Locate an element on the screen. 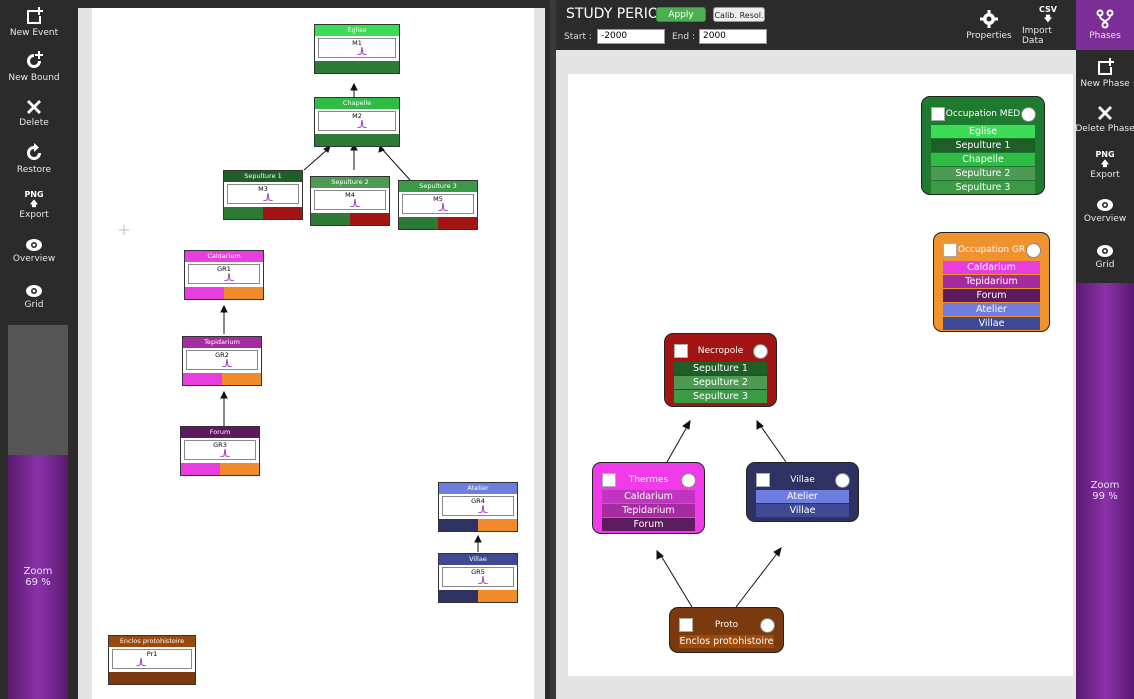  event-node-eglise: Eglise M1 is located at coordinates (357, 49).